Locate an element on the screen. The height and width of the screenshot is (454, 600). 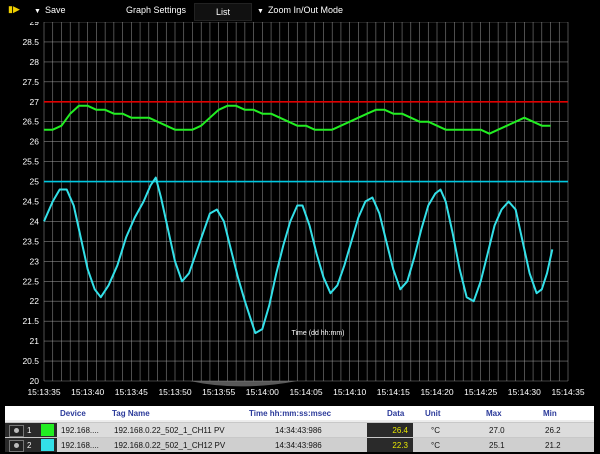
list-button: List is located at coordinates (223, 12).